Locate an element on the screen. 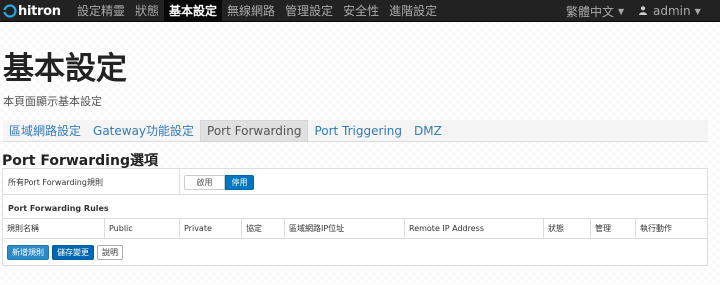  nav-item-admin: 管理設定 is located at coordinates (309, 11).